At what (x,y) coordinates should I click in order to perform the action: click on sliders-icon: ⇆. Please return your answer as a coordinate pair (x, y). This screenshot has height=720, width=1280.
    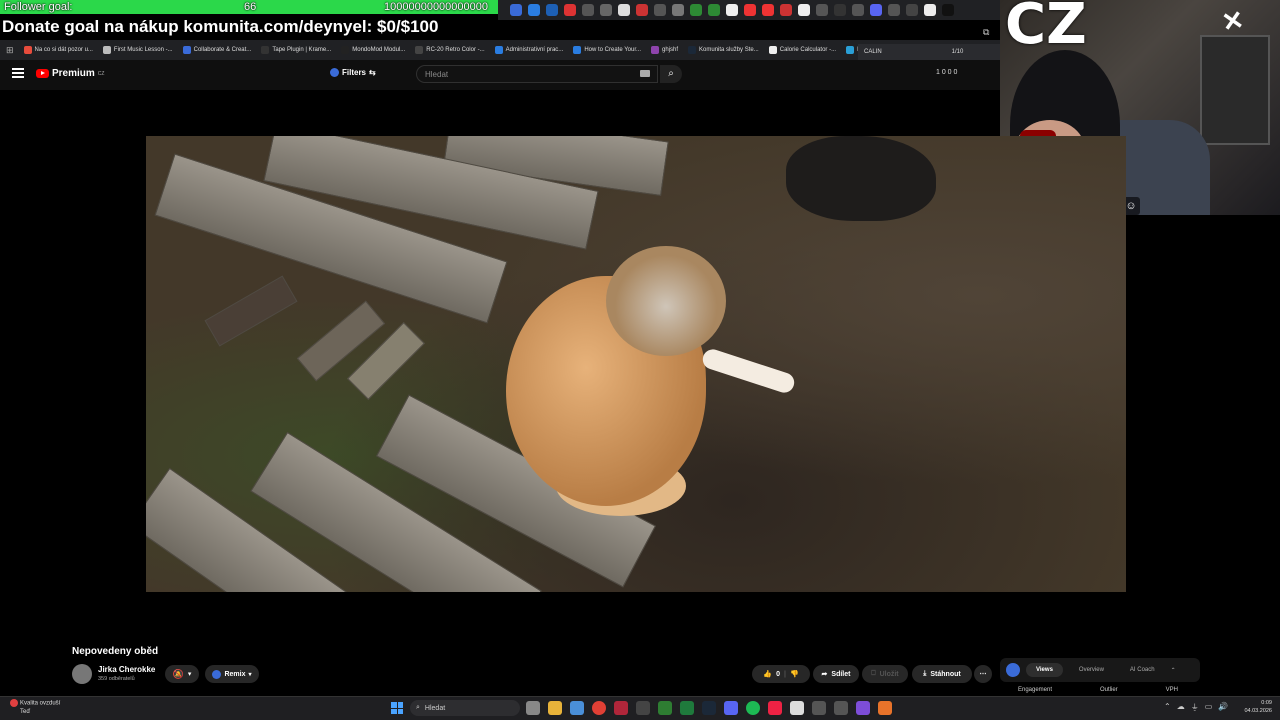
    Looking at the image, I should click on (372, 72).